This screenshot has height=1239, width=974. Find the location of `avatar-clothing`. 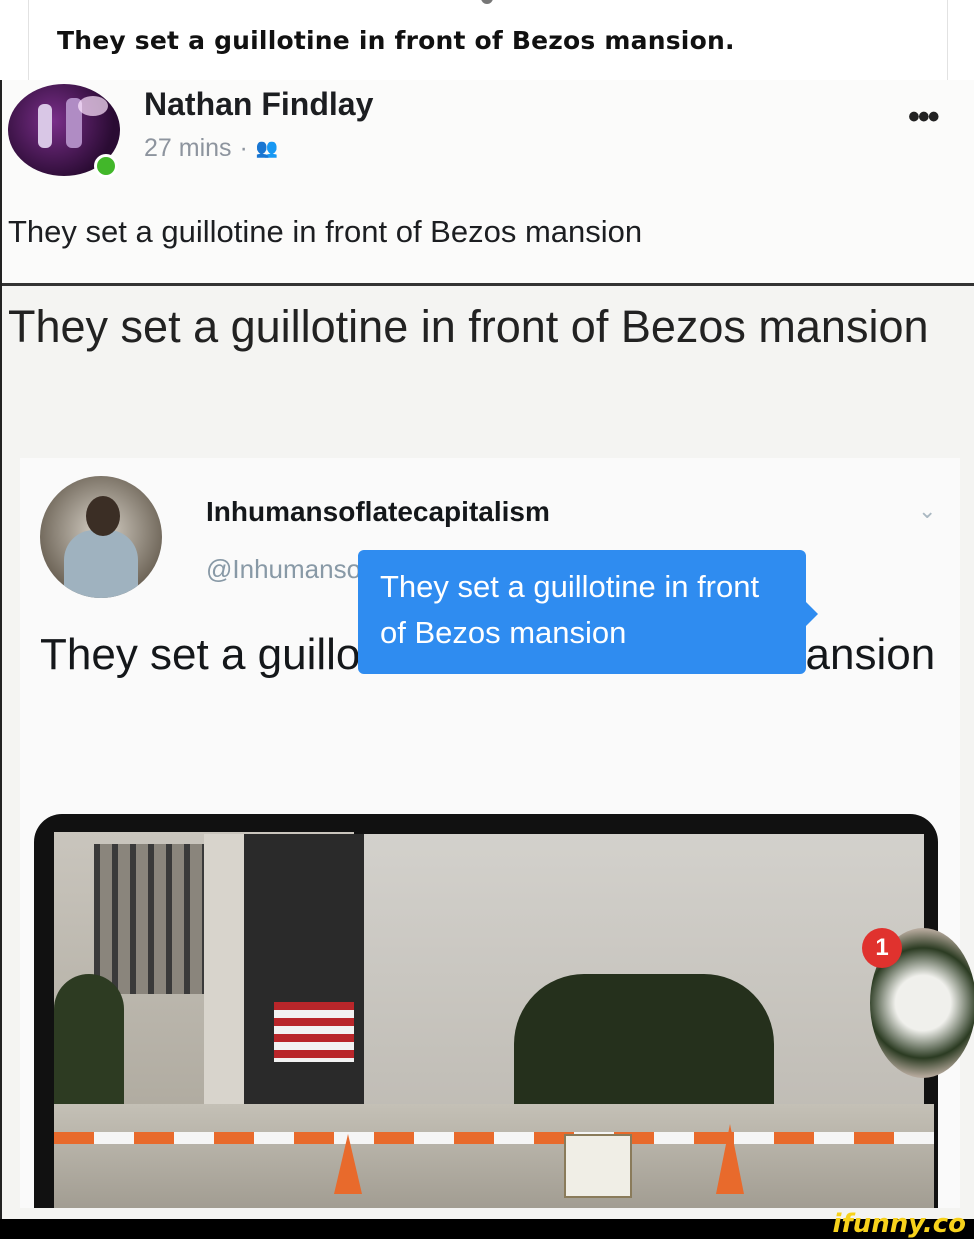

avatar-clothing is located at coordinates (101, 564).